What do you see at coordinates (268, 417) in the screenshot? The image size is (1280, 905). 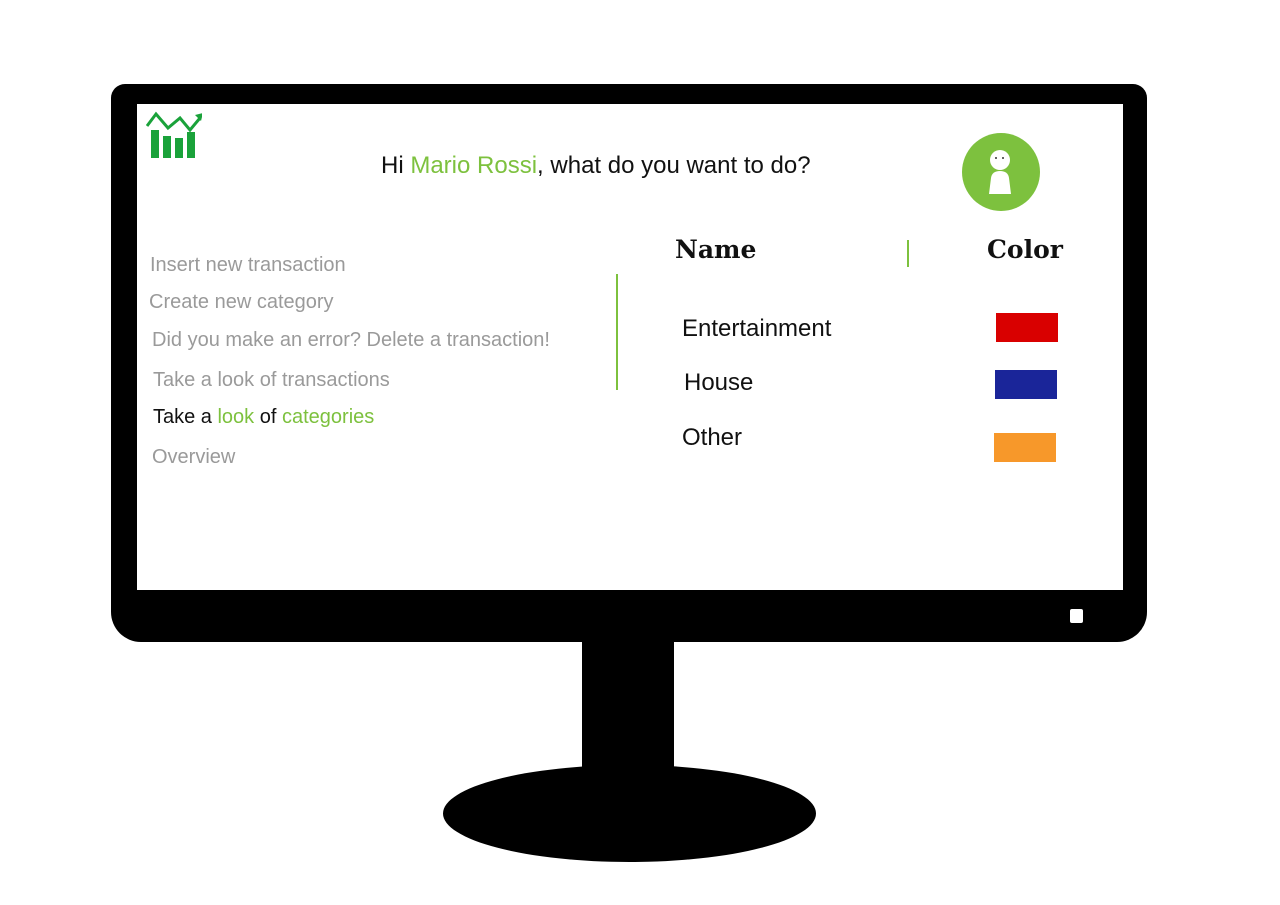 I see `menu-item-view-categories-text-3: of` at bounding box center [268, 417].